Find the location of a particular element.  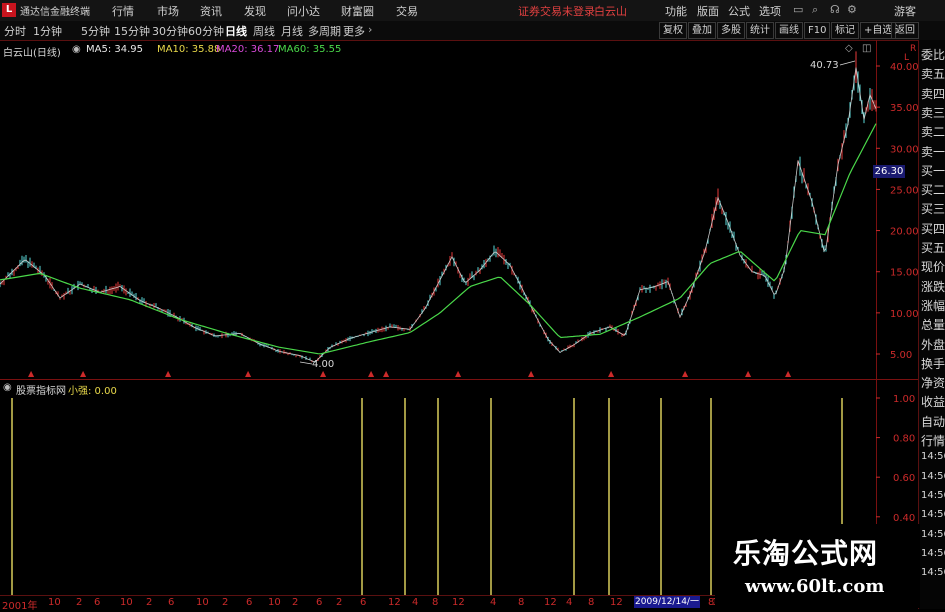

tab-30min: 30分钟 is located at coordinates (170, 31).